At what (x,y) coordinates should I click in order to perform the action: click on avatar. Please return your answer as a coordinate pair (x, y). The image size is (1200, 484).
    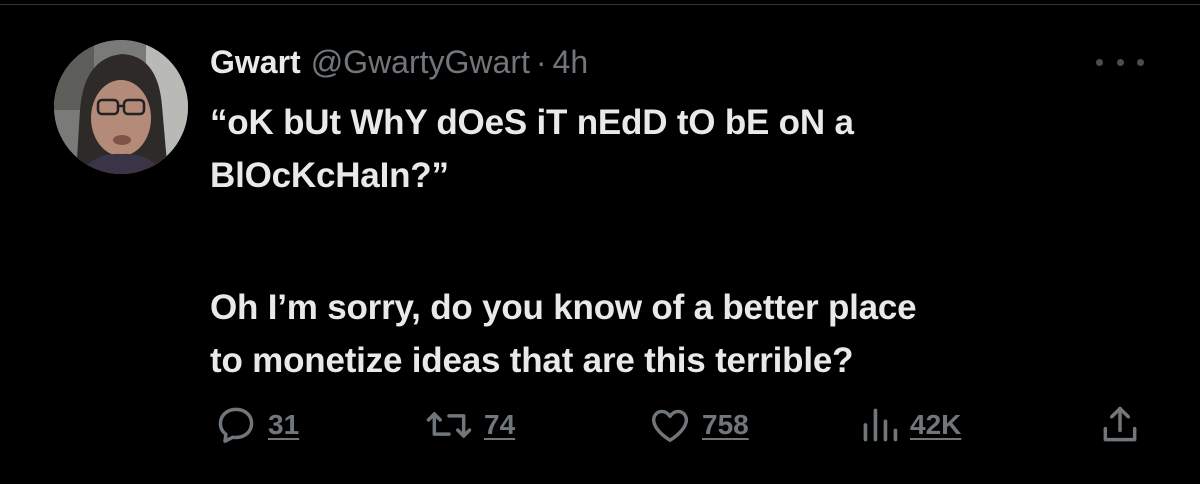
    Looking at the image, I should click on (121, 107).